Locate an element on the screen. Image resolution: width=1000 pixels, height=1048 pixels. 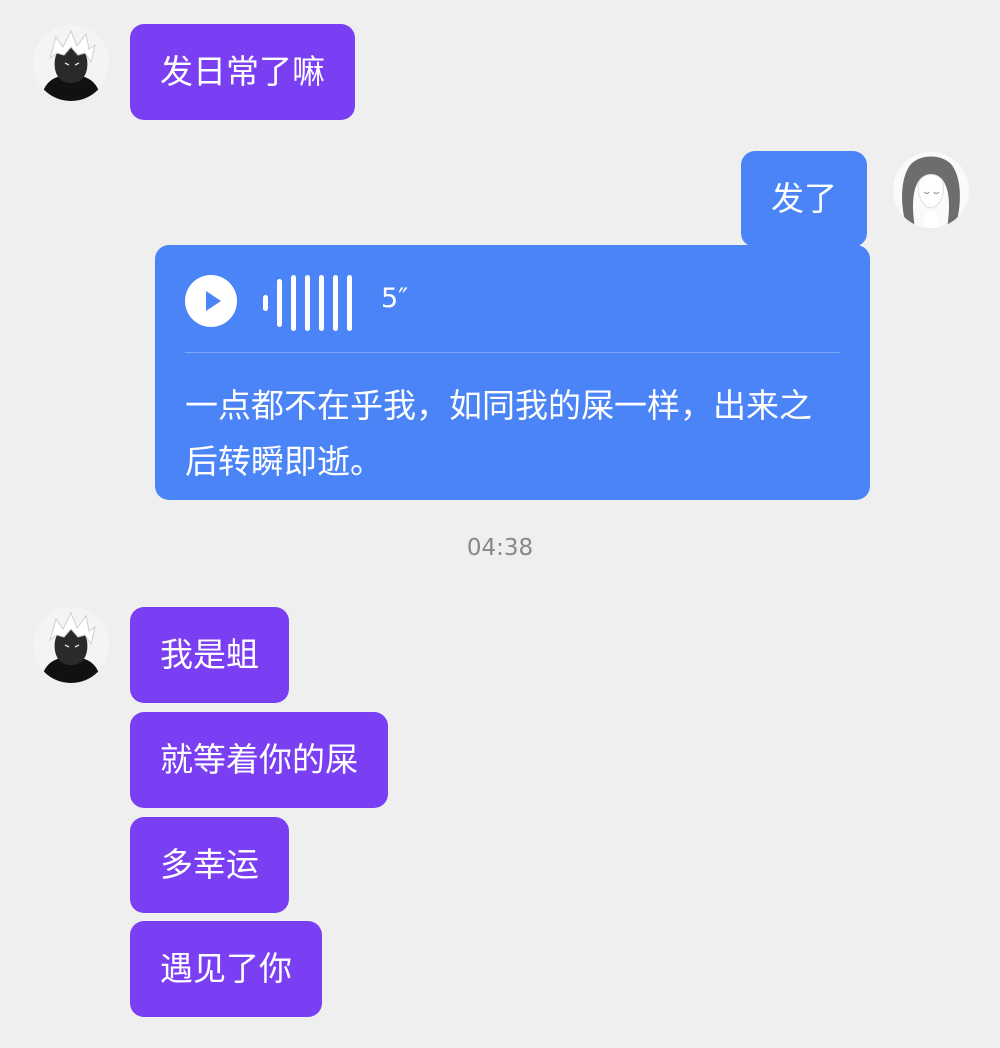
message-bubble: 多幸运 is located at coordinates (209, 865).